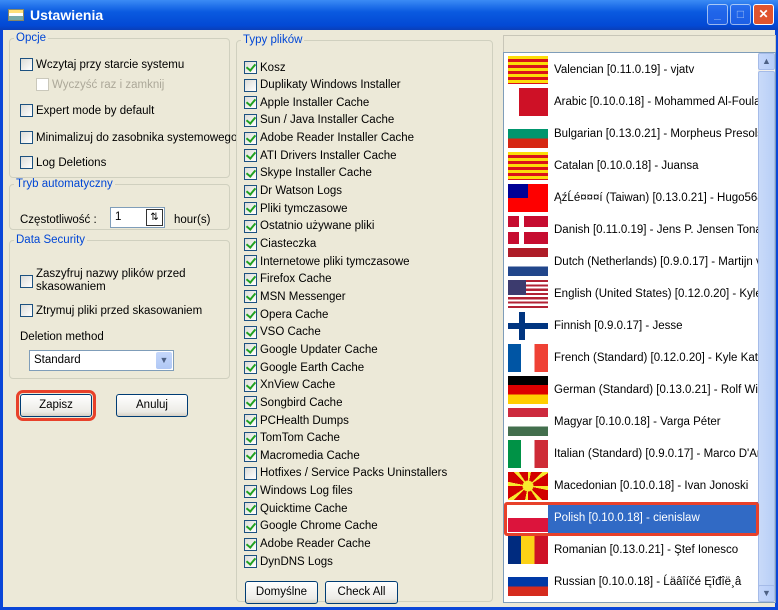  What do you see at coordinates (631, 518) in the screenshot?
I see `language-item: Polish [0.10.0.18] - cienislaw` at bounding box center [631, 518].